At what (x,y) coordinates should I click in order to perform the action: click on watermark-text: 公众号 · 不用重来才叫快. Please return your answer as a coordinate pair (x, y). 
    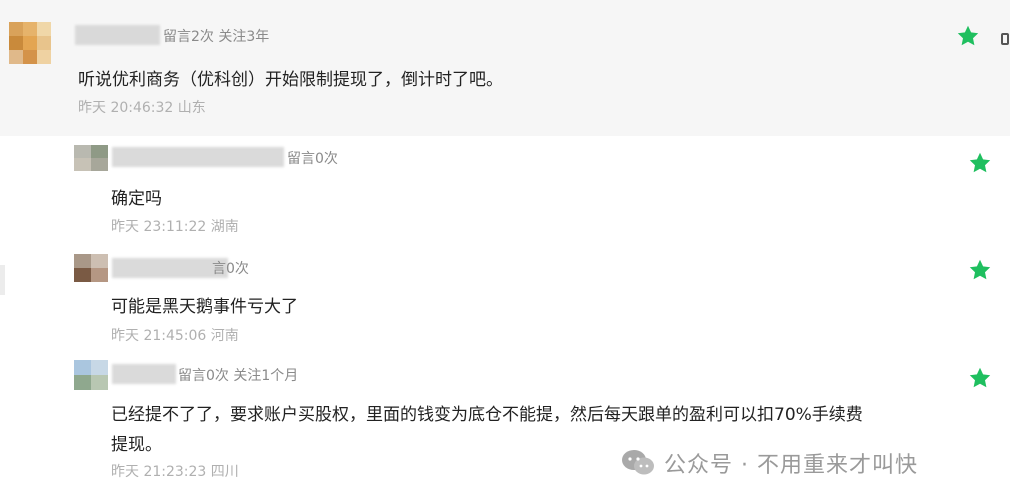
    Looking at the image, I should click on (791, 465).